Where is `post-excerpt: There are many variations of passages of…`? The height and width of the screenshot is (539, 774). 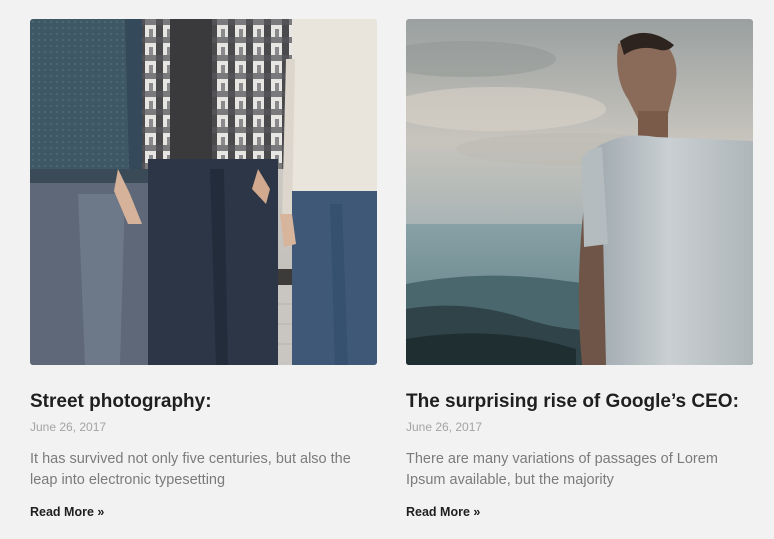 post-excerpt: There are many variations of passages of… is located at coordinates (562, 469).